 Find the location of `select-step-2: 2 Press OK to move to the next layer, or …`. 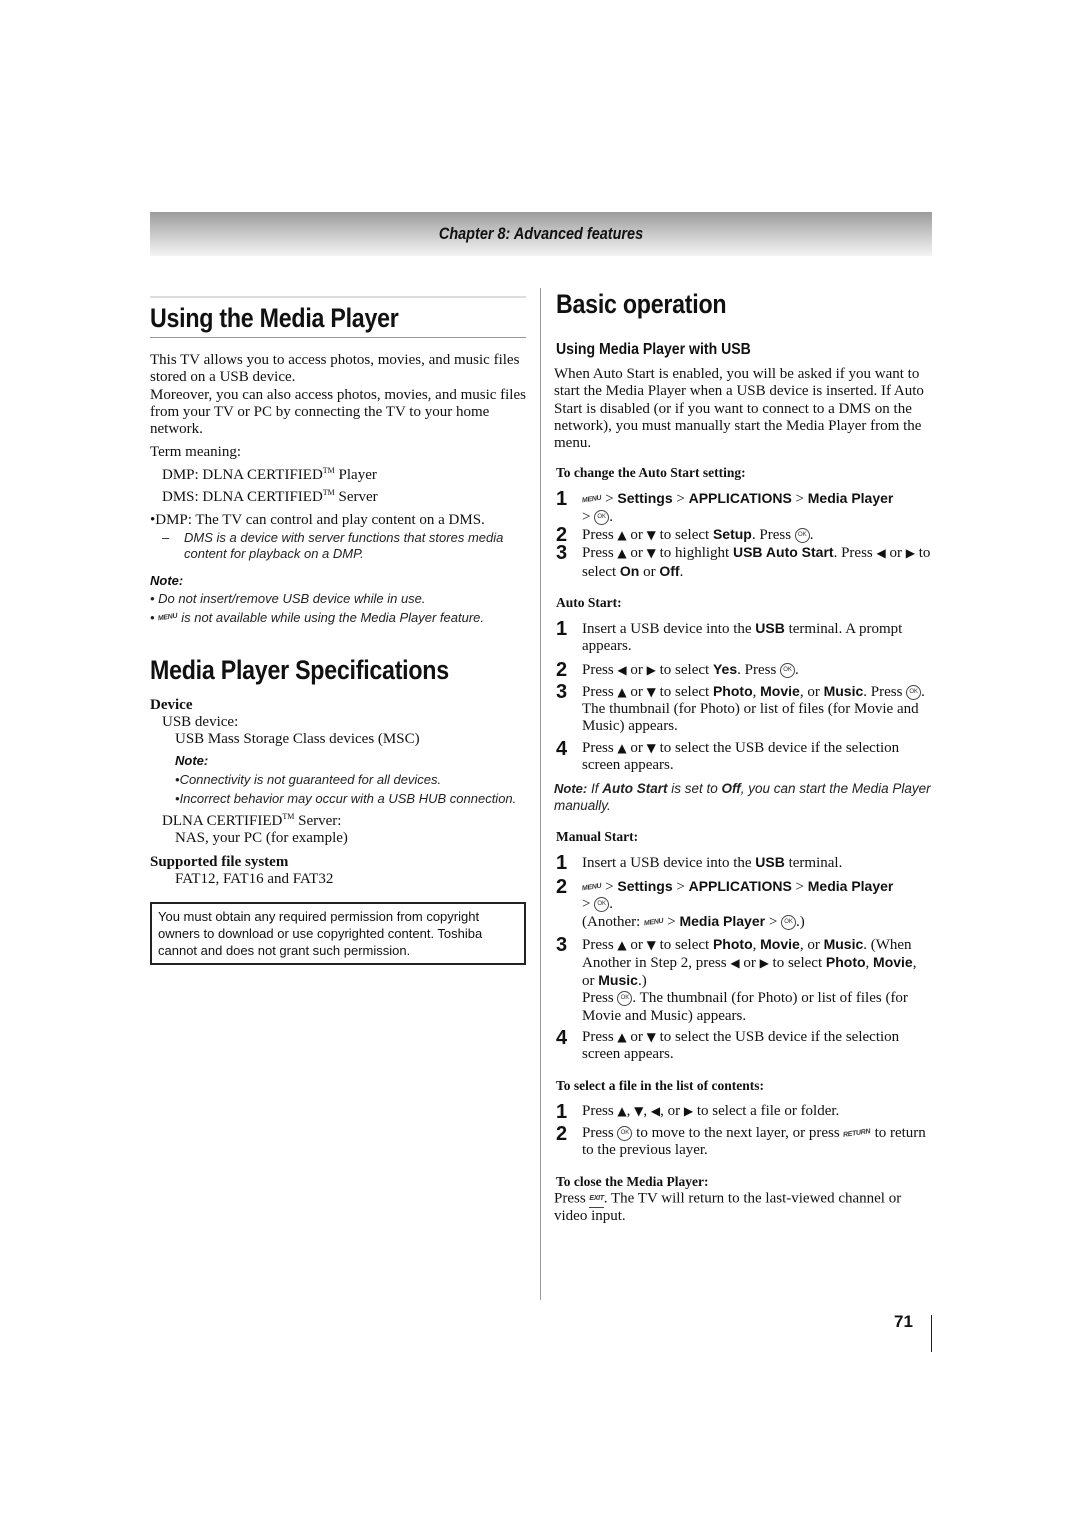

select-step-2: 2 Press OK to move to the next layer, or … is located at coordinates (741, 1140).